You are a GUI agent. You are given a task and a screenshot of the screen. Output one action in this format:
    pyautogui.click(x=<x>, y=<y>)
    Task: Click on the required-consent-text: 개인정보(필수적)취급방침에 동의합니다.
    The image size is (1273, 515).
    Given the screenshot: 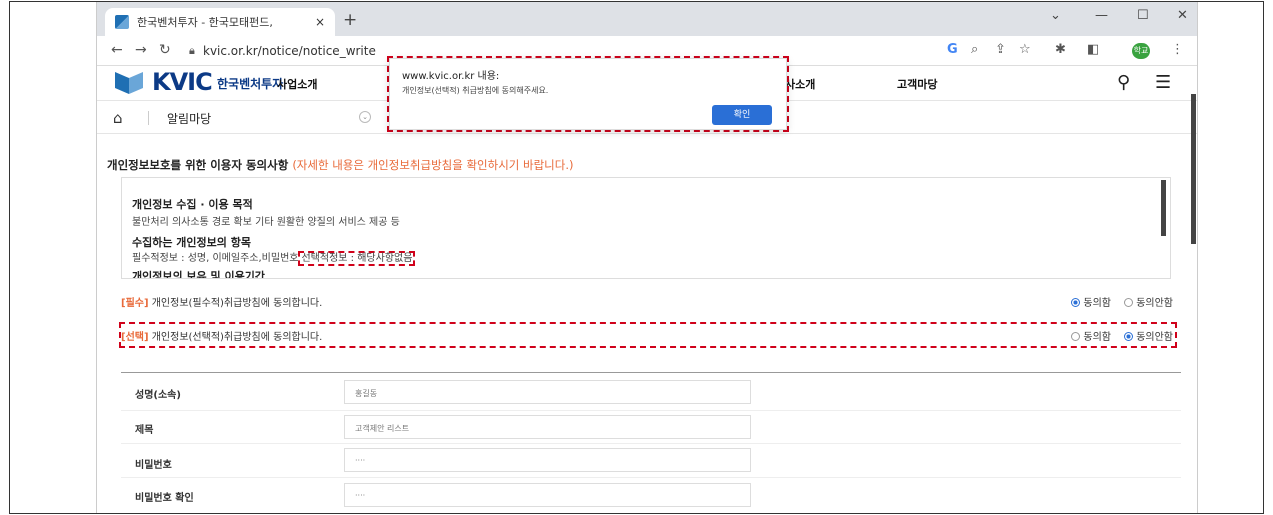 What is the action you would take?
    pyautogui.click(x=237, y=303)
    